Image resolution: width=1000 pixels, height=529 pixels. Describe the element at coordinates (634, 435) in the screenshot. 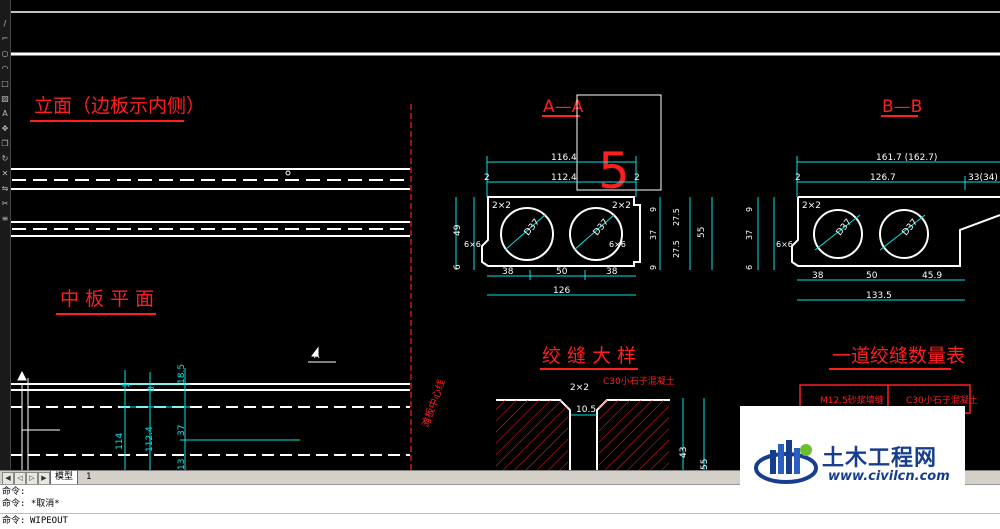

I see `joint-hatch-right` at that location.